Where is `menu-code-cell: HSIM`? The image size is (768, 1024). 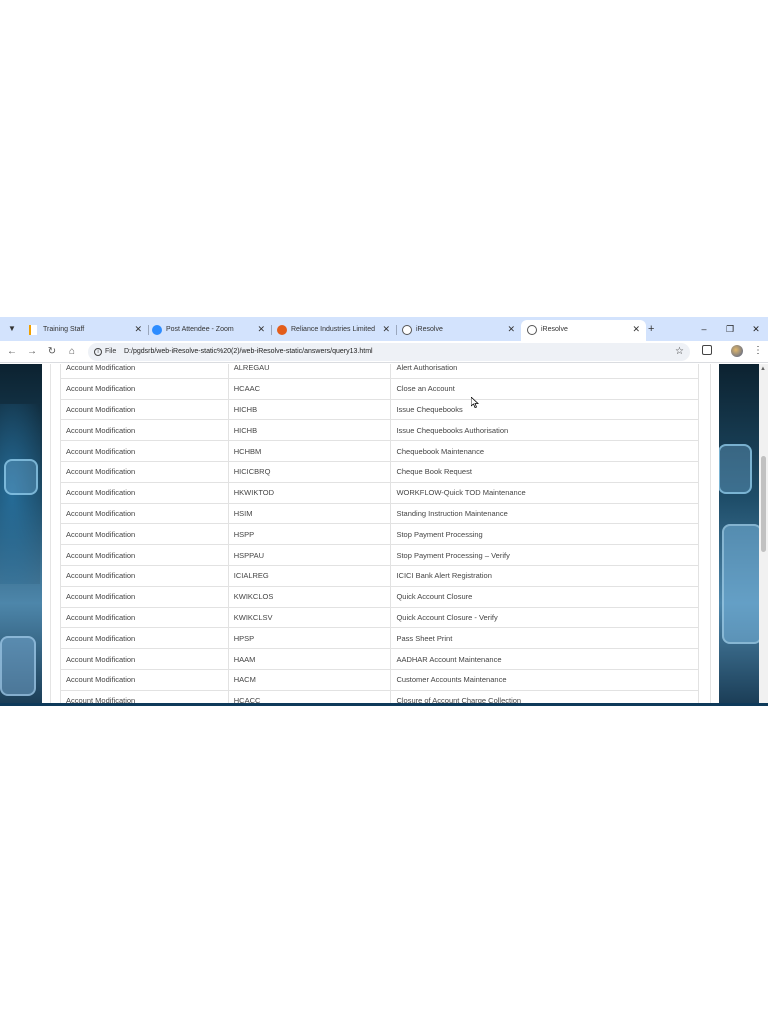
menu-code-cell: HSIM is located at coordinates (309, 513).